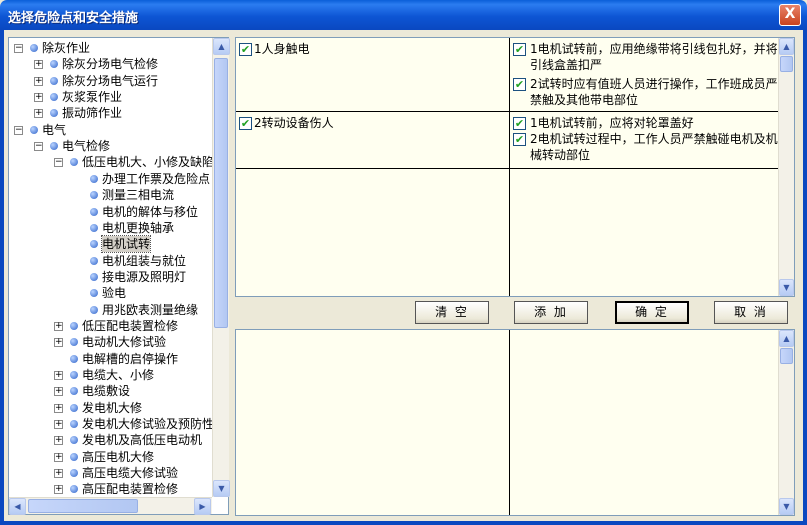  Describe the element at coordinates (150, 309) in the screenshot. I see `tree-item-label: 用兆欧表测量绝缘` at that location.